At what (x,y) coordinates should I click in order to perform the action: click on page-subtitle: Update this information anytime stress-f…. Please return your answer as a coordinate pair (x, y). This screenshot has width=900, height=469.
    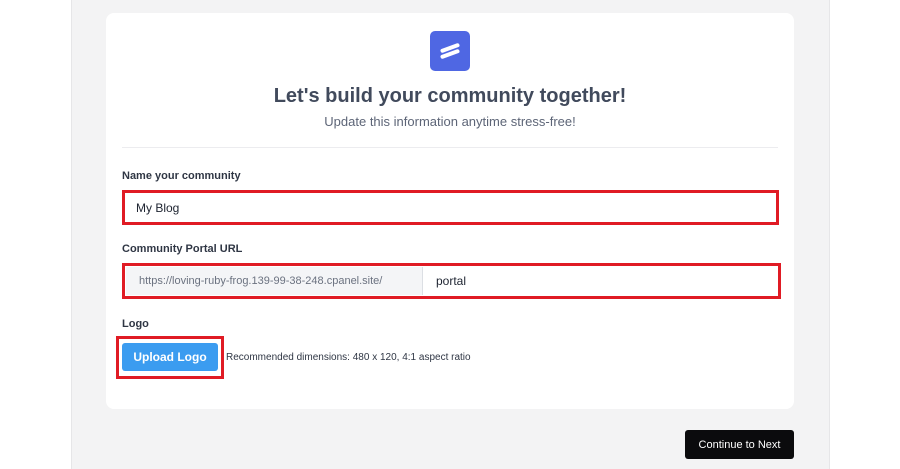
    Looking at the image, I should click on (450, 121).